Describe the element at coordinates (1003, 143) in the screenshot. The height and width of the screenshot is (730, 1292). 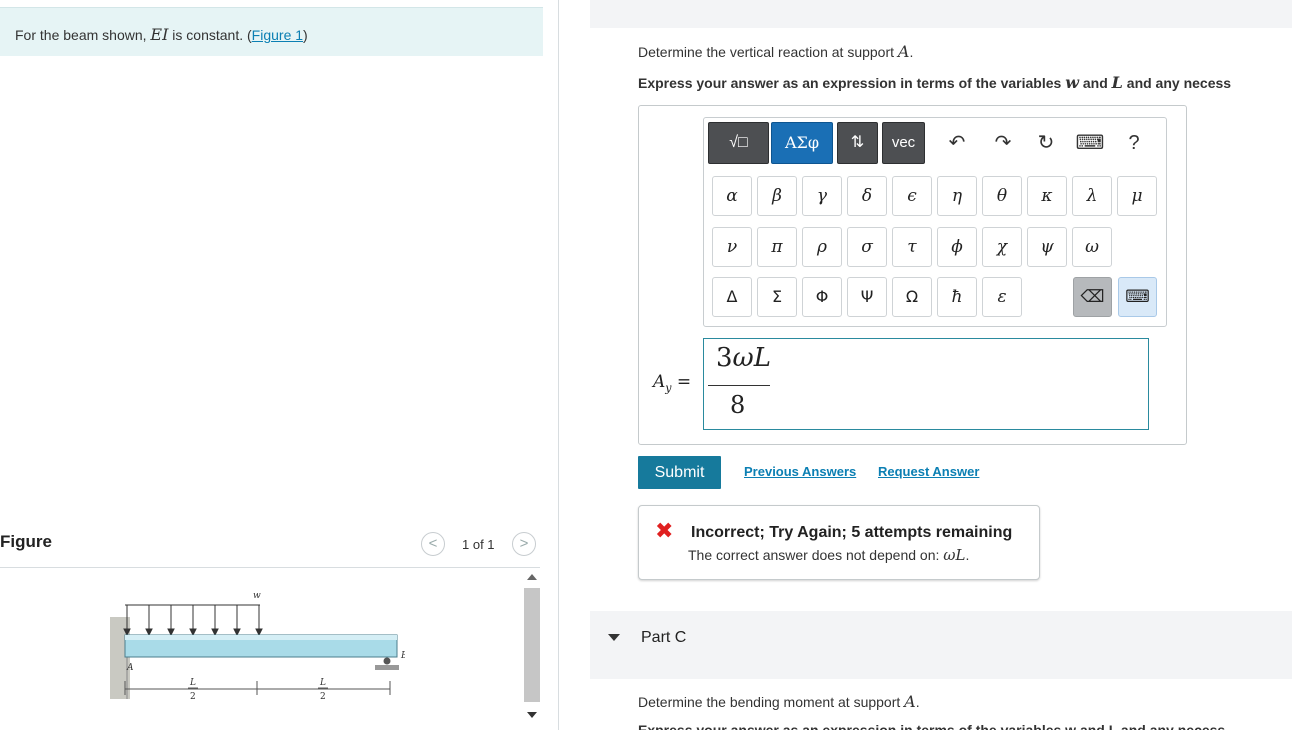
I see `redo-icon: ↷` at that location.